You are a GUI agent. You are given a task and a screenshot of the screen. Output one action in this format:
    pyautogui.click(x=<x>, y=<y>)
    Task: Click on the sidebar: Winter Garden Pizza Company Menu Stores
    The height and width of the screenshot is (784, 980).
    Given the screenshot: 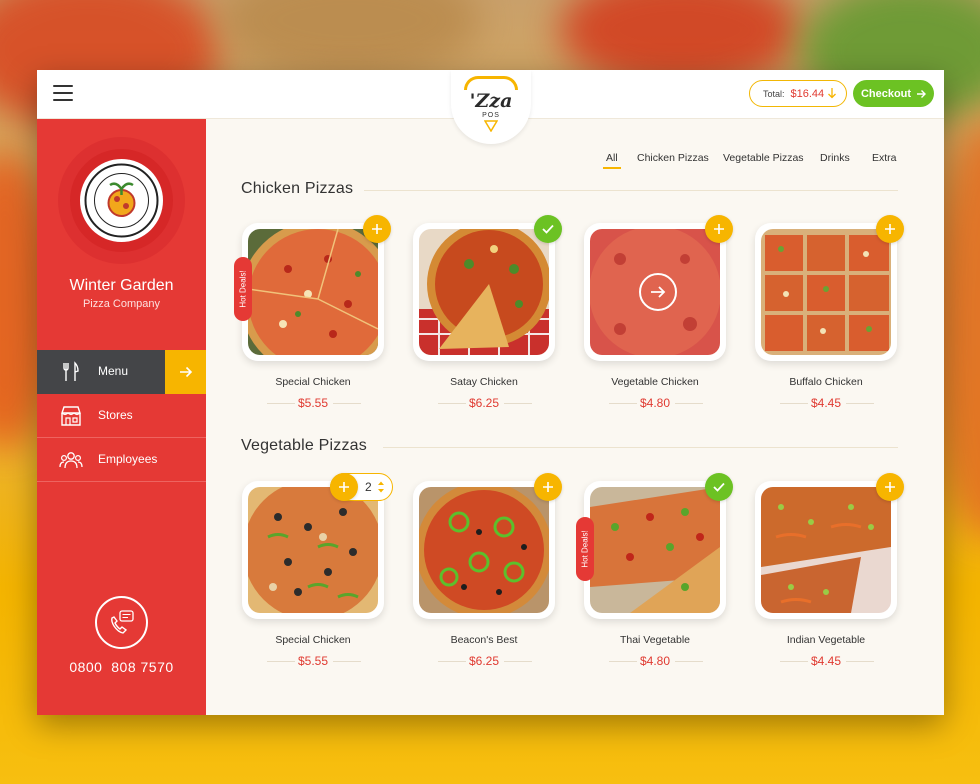 What is the action you would take?
    pyautogui.click(x=121, y=417)
    